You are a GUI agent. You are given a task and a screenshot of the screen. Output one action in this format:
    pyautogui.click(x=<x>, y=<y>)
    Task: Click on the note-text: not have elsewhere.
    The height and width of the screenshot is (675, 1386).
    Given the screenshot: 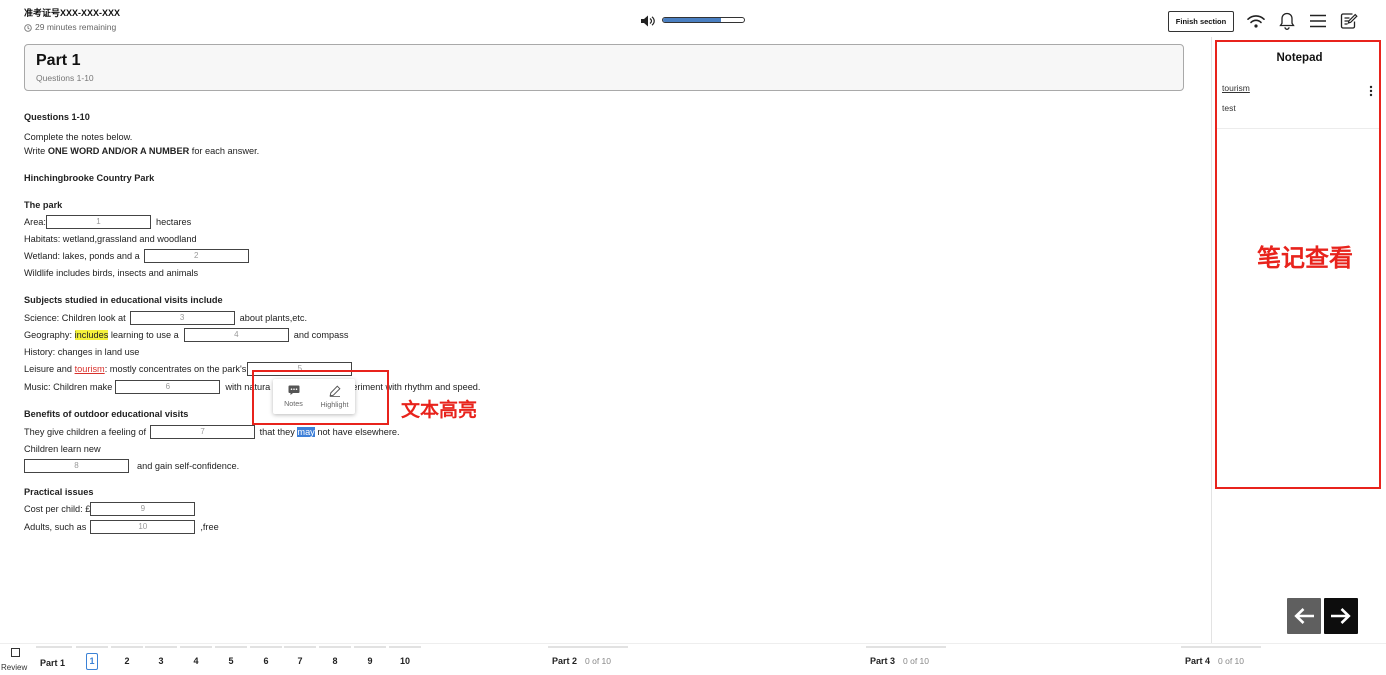 What is the action you would take?
    pyautogui.click(x=357, y=432)
    